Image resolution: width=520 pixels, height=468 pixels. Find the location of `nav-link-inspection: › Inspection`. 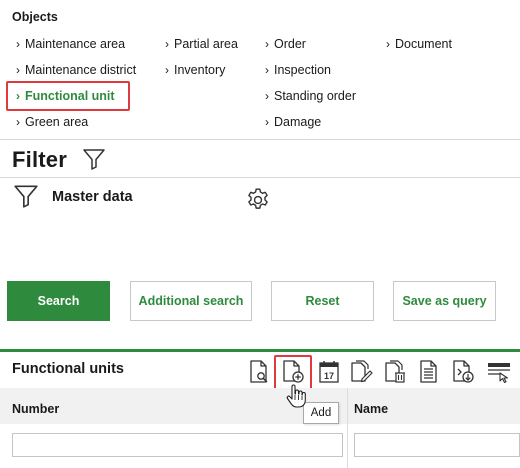

nav-link-inspection: › Inspection is located at coordinates (298, 70).